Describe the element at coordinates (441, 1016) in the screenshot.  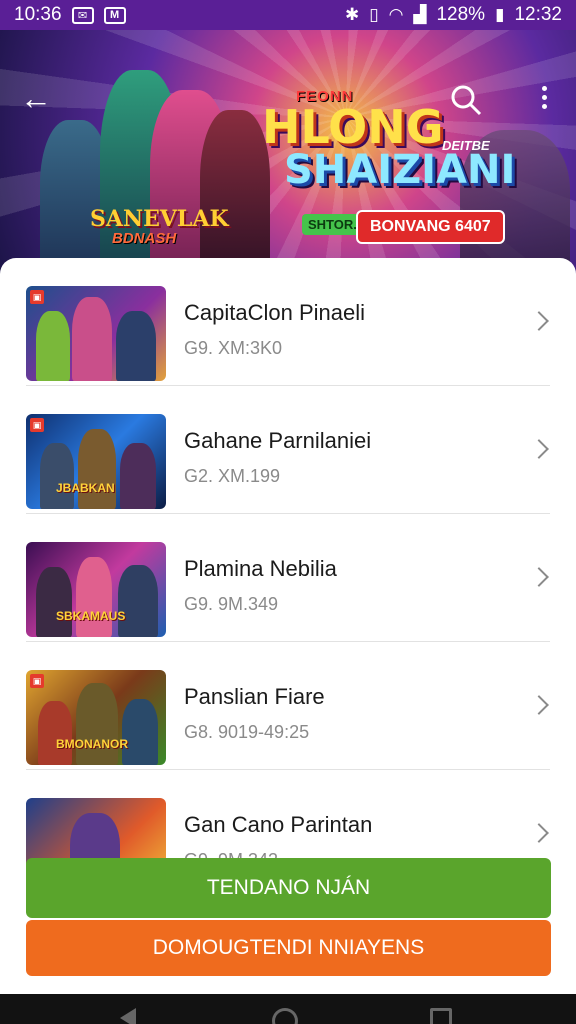
I see `nav-recents-icon` at that location.